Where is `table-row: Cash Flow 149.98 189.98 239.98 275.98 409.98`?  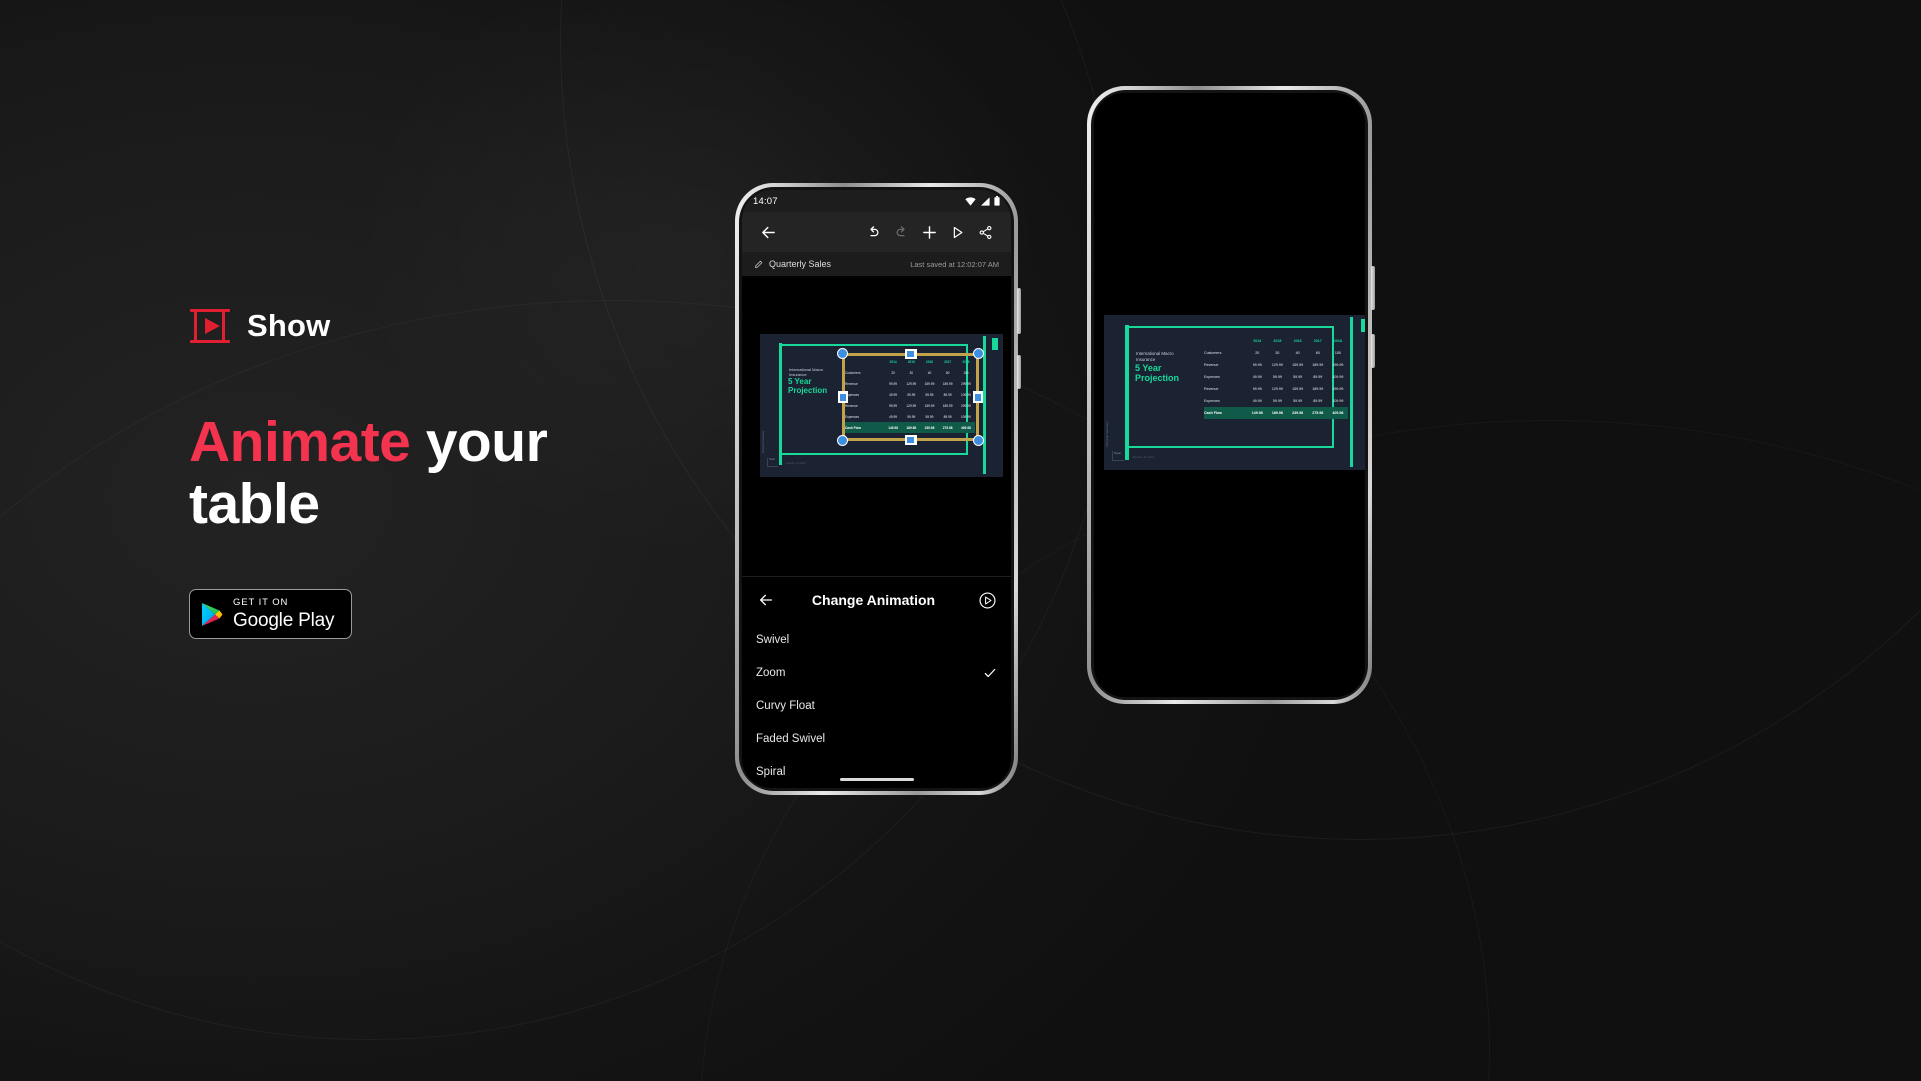 table-row: Cash Flow 149.98 189.98 239.98 275.98 409.98 is located at coordinates (1276, 413).